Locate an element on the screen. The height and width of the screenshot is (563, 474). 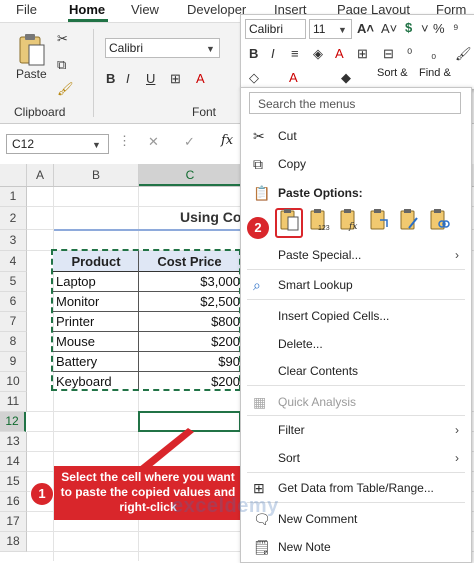
mini-eraser-icon: ◆ is located at coordinates (346, 78).